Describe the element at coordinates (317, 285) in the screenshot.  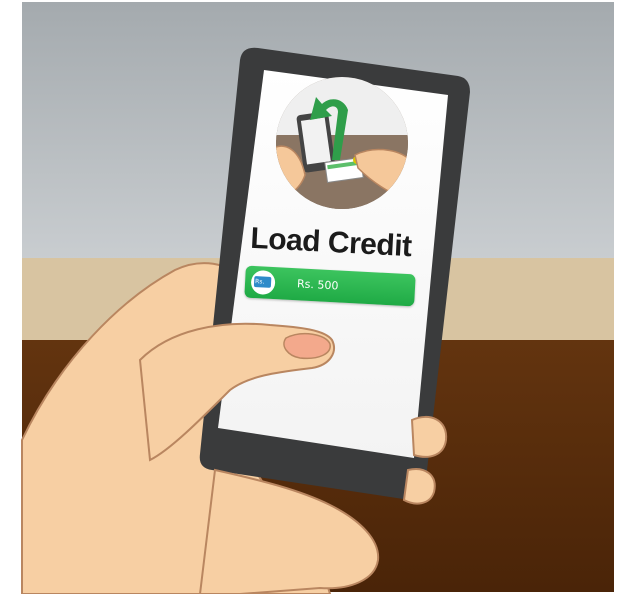
I see `recharge-amount-label: Rs. 500` at that location.